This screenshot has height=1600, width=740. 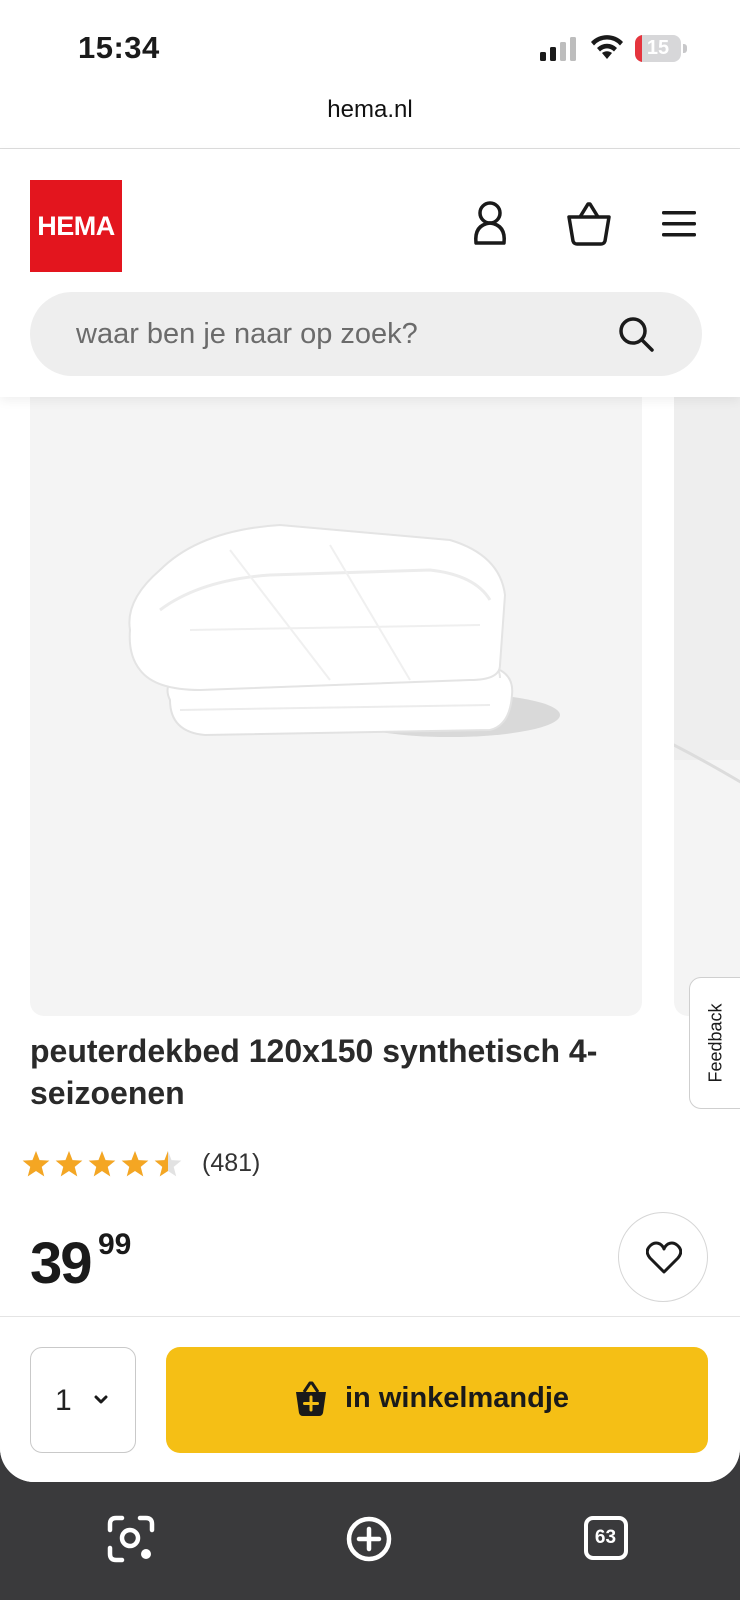 What do you see at coordinates (344, 630) in the screenshot?
I see `duvet-image` at bounding box center [344, 630].